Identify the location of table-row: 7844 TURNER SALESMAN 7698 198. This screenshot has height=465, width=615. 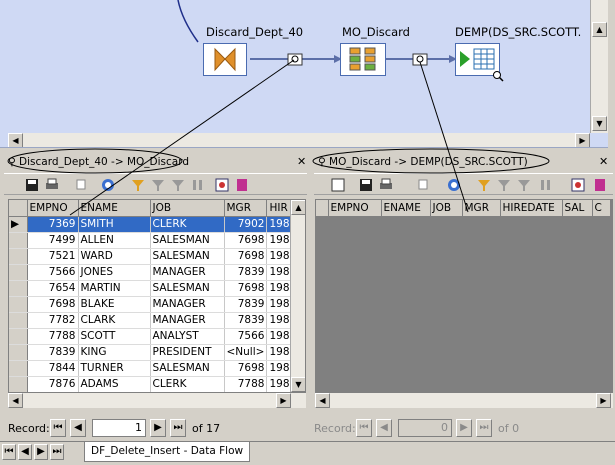
(151, 368).